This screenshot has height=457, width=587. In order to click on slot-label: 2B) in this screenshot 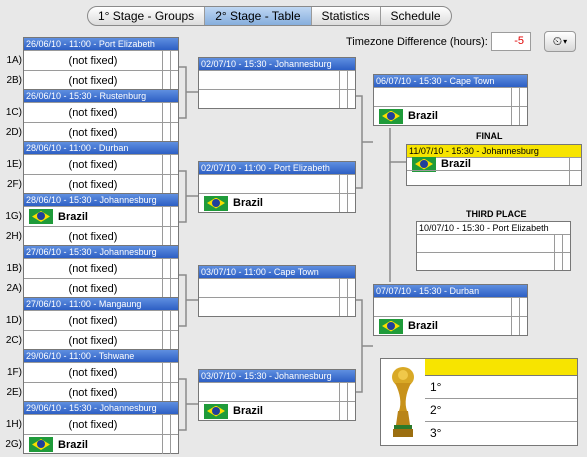, I will do `click(14, 80)`.